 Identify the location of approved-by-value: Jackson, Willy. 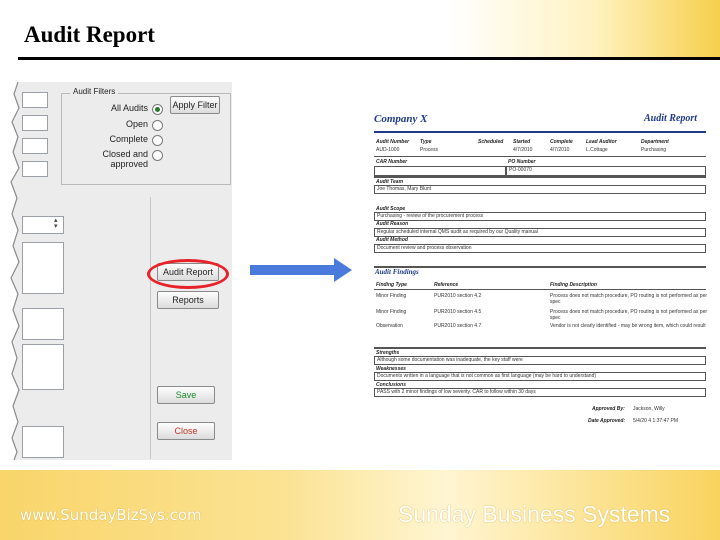
(649, 409).